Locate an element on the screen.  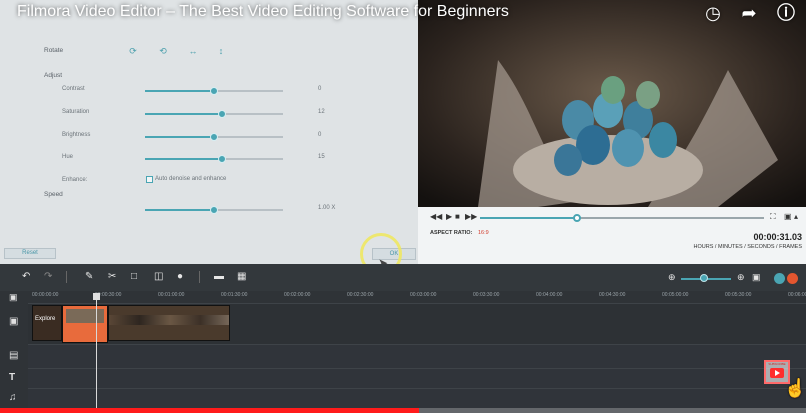
aspect-ratio-label: ASPECT RATIO: is located at coordinates (451, 233).